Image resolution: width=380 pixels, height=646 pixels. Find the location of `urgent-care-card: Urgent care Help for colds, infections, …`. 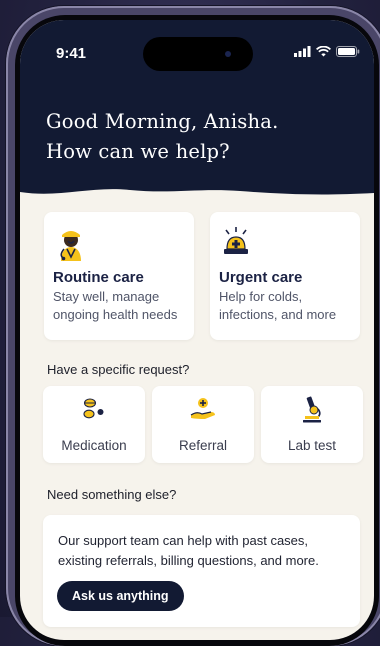

urgent-care-card: Urgent care Help for colds, infections, … is located at coordinates (285, 276).